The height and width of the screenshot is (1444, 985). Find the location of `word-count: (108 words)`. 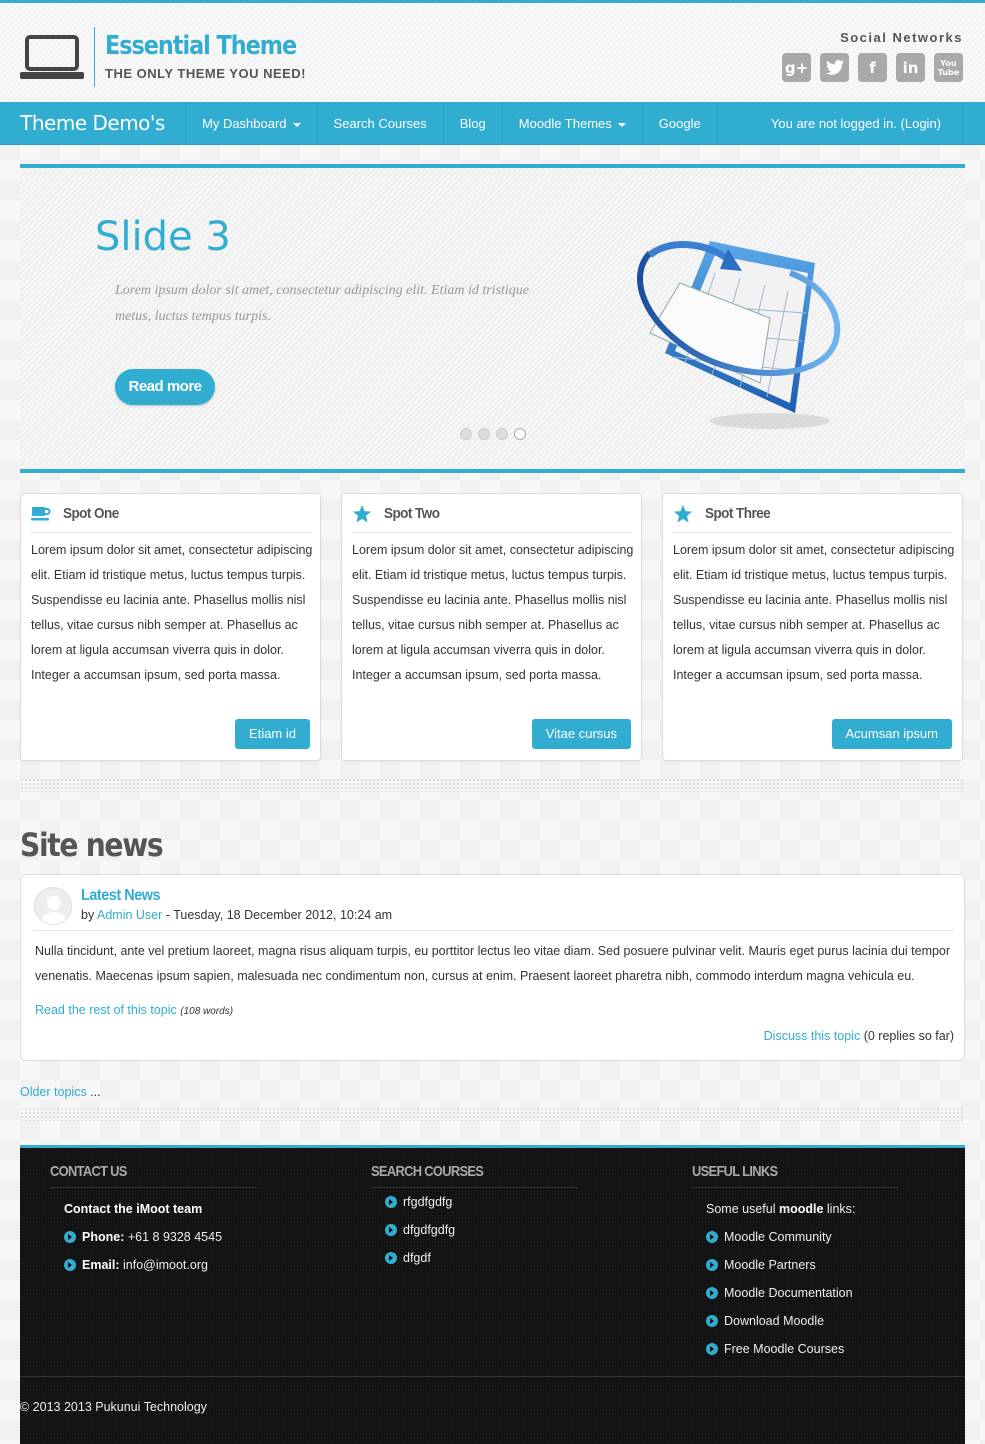

word-count: (108 words) is located at coordinates (207, 1011).